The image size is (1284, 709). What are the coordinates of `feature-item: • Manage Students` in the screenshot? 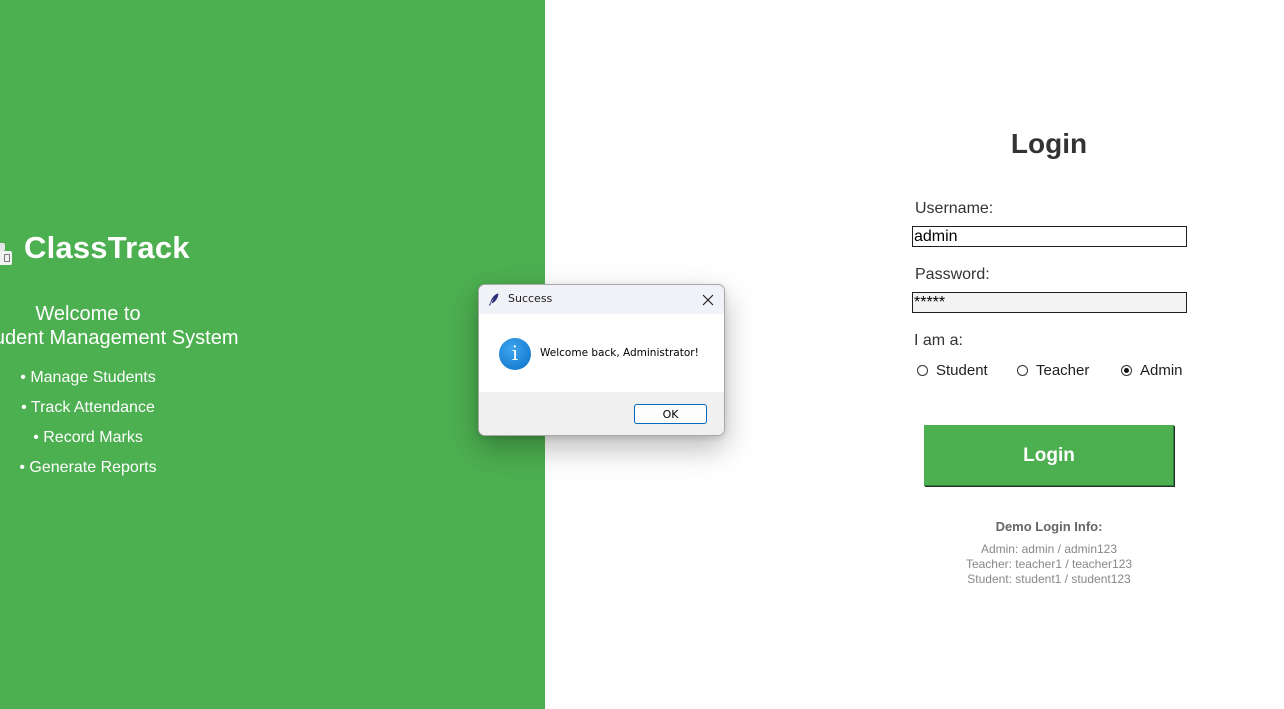 It's located at (88, 377).